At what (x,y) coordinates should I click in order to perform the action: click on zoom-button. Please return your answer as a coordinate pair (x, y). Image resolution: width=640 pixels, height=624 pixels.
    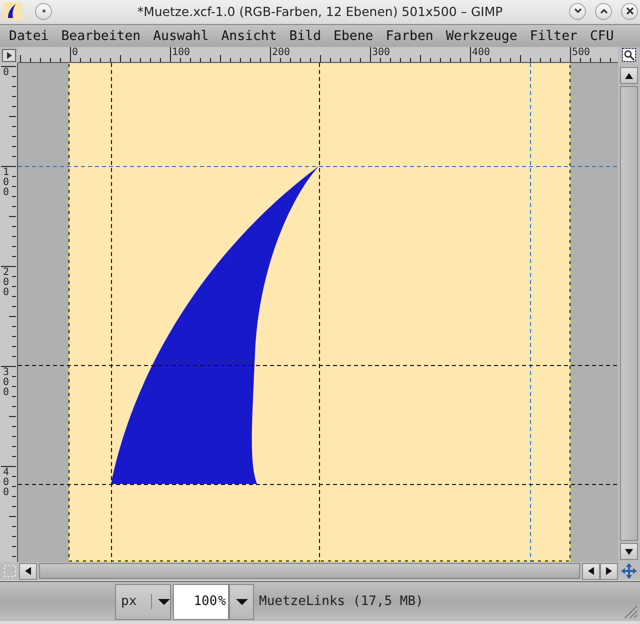
    Looking at the image, I should click on (629, 55).